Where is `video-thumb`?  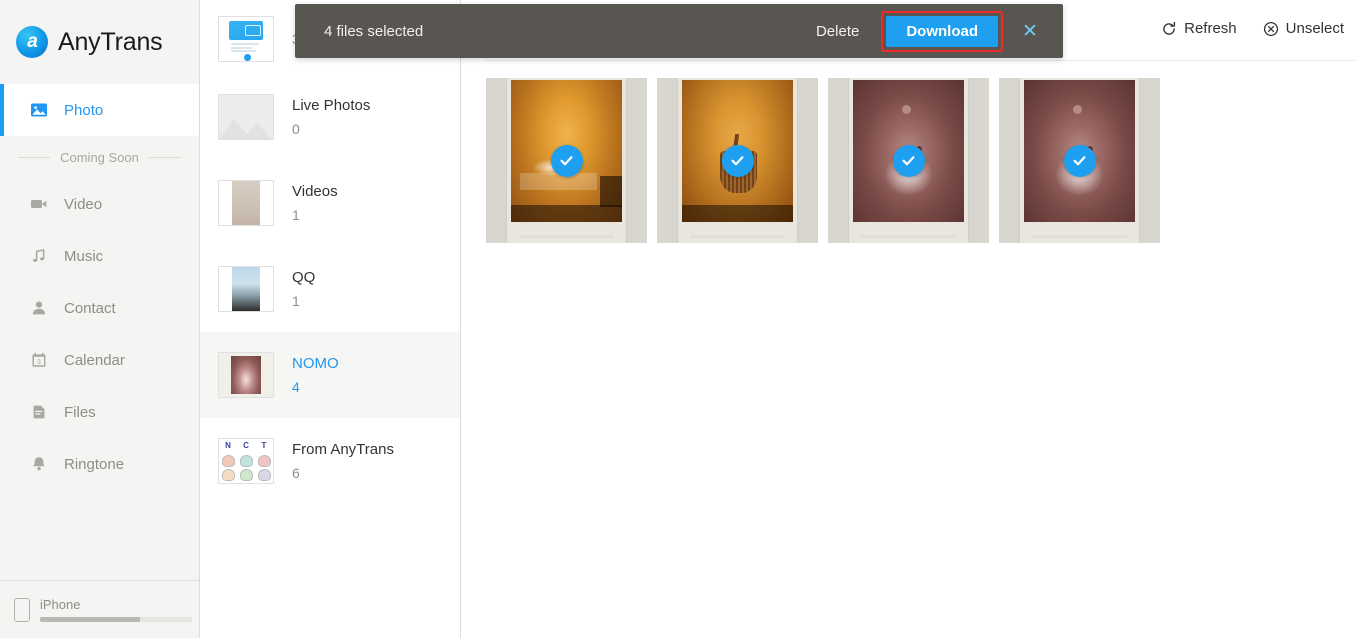 video-thumb is located at coordinates (246, 203).